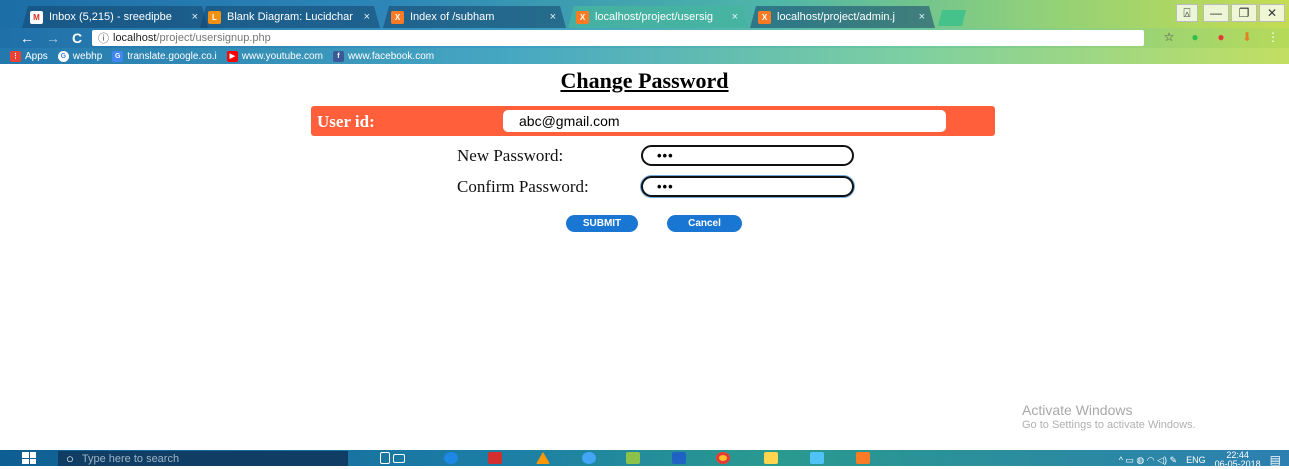 Image resolution: width=1289 pixels, height=469 pixels. I want to click on maximize-button: ❐, so click(1244, 13).